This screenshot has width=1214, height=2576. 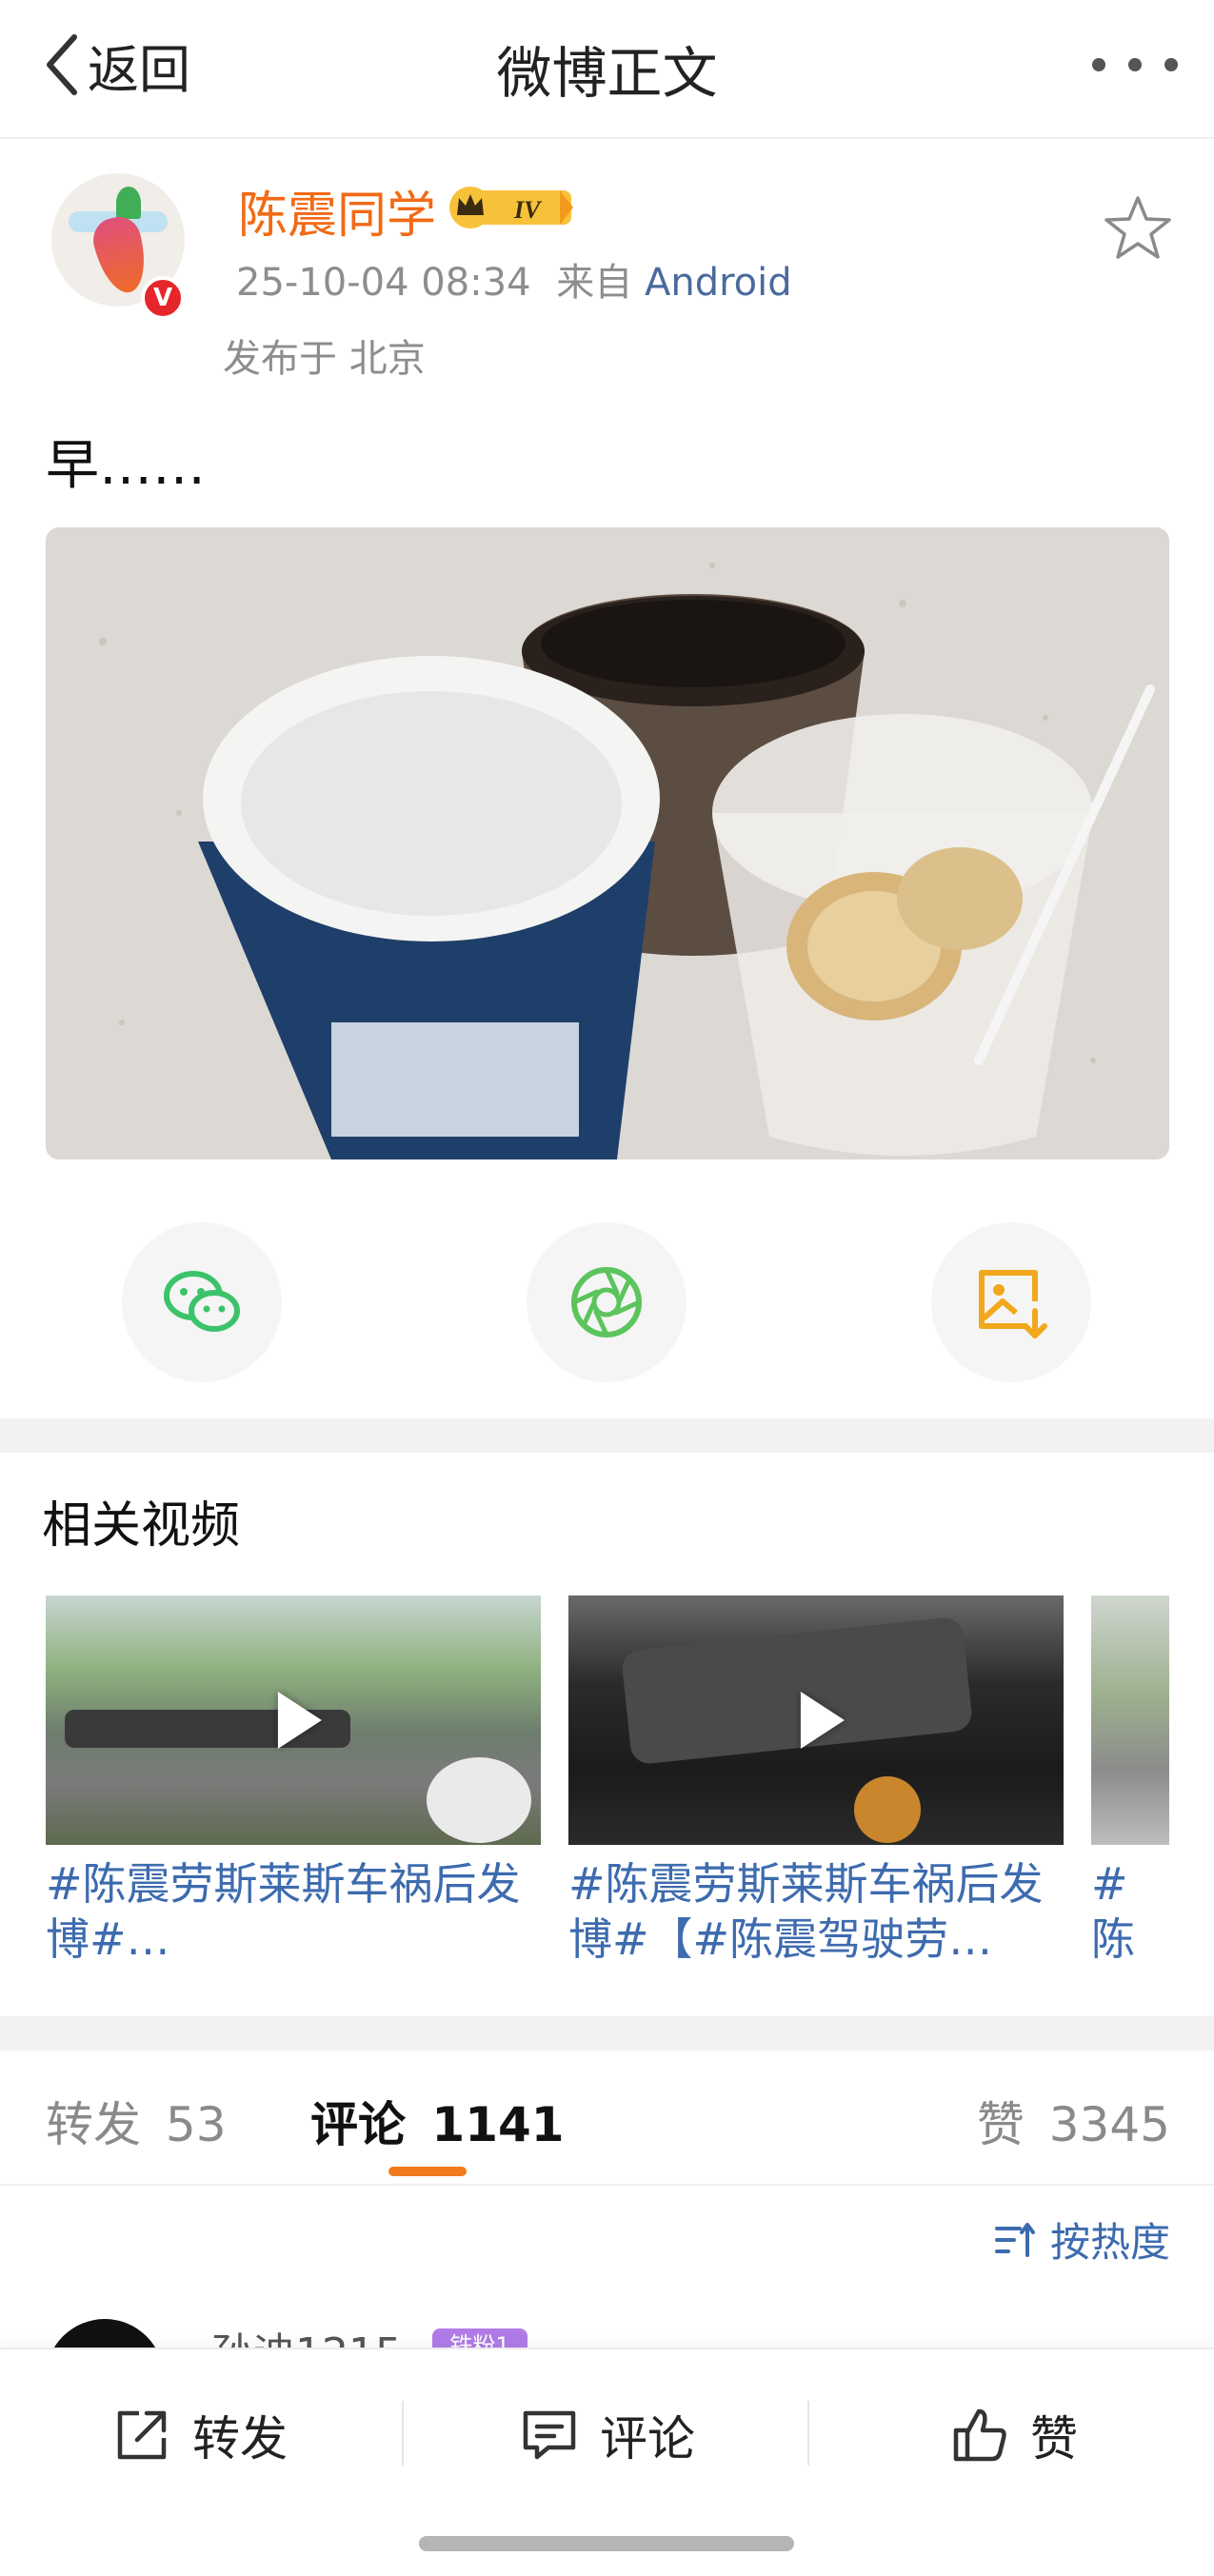 What do you see at coordinates (324, 359) in the screenshot?
I see `post-location: 发布于 北京` at bounding box center [324, 359].